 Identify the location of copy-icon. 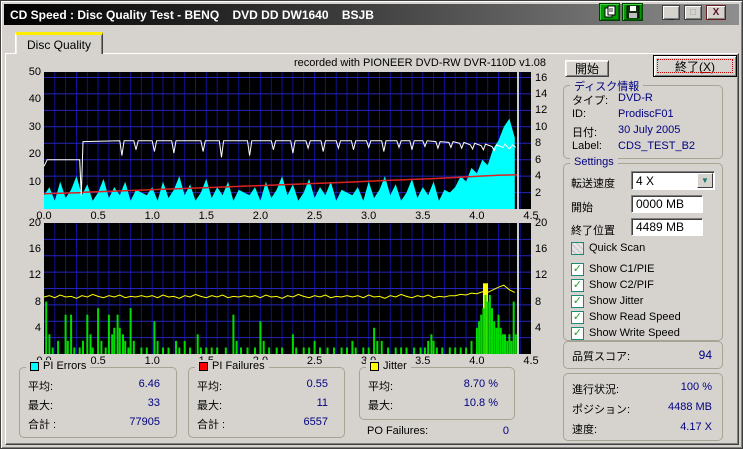
(609, 12).